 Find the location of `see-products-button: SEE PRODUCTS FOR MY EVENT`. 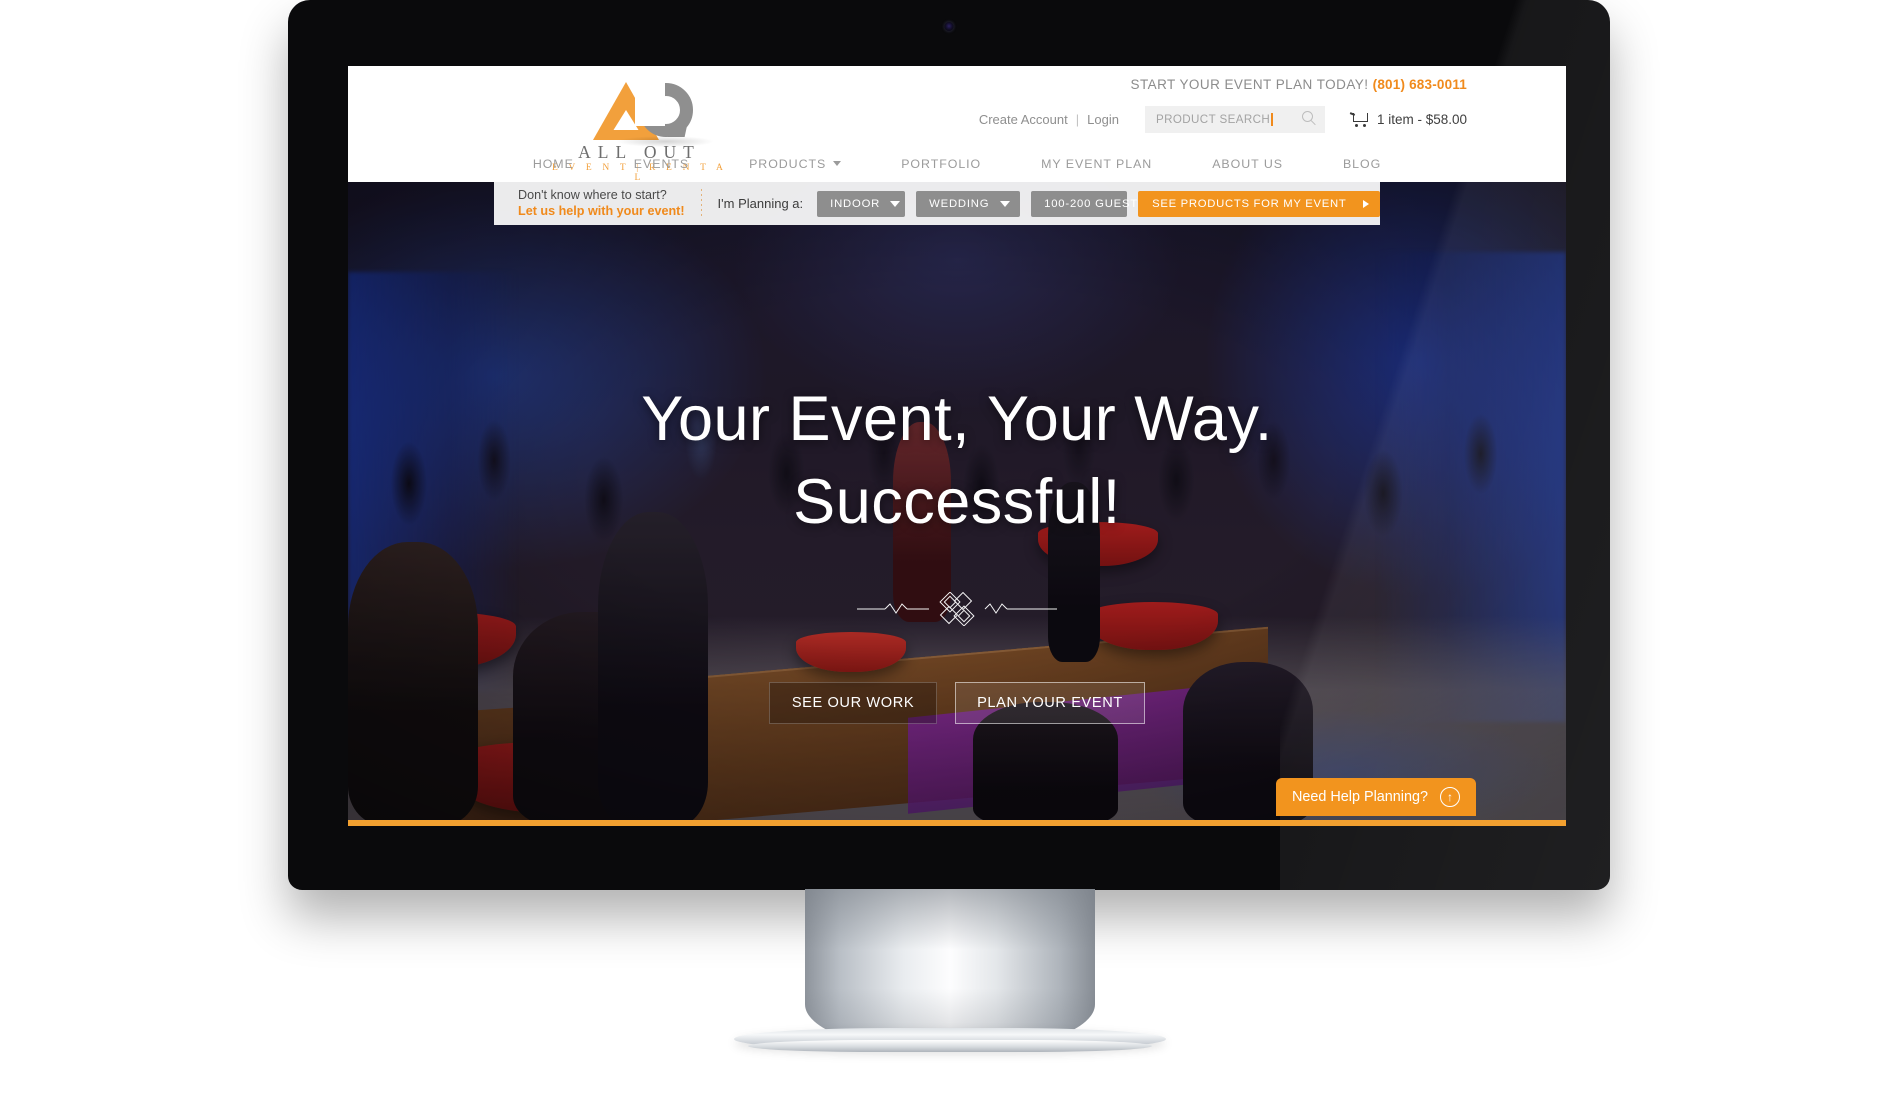

see-products-button: SEE PRODUCTS FOR MY EVENT is located at coordinates (1259, 203).